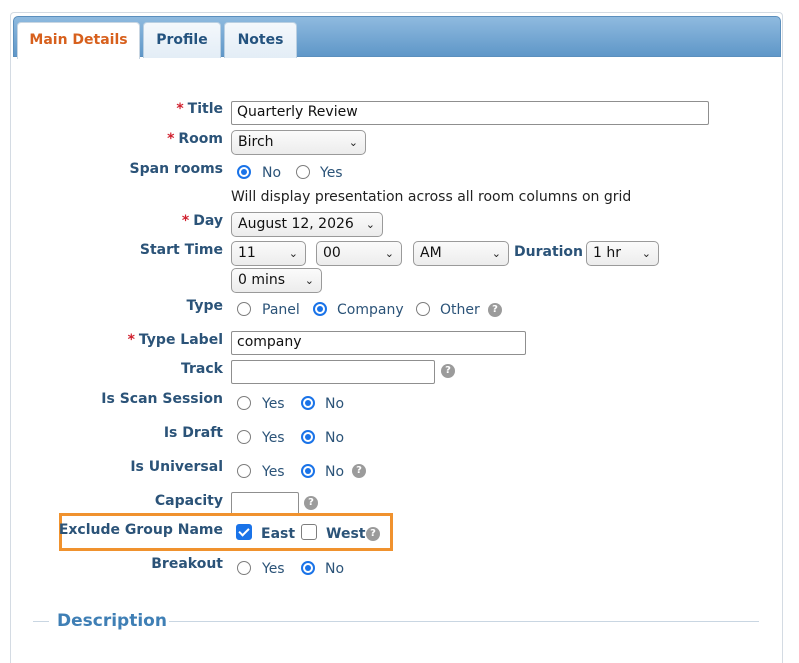 This screenshot has height=663, width=799. I want to click on tab-profile: Profile, so click(182, 40).